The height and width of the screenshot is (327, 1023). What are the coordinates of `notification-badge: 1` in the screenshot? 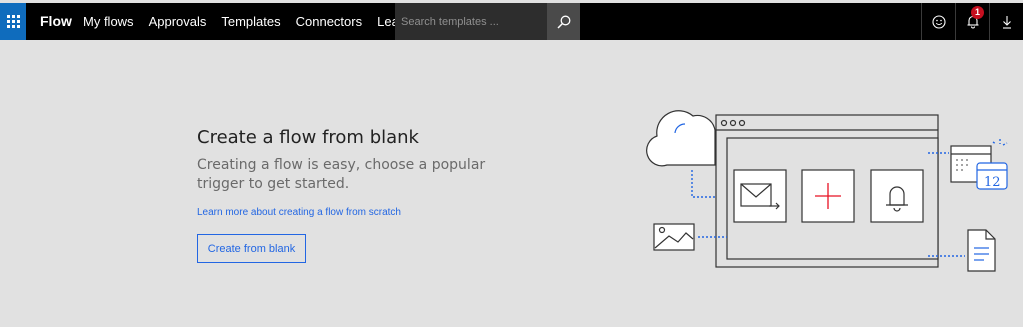 It's located at (977, 12).